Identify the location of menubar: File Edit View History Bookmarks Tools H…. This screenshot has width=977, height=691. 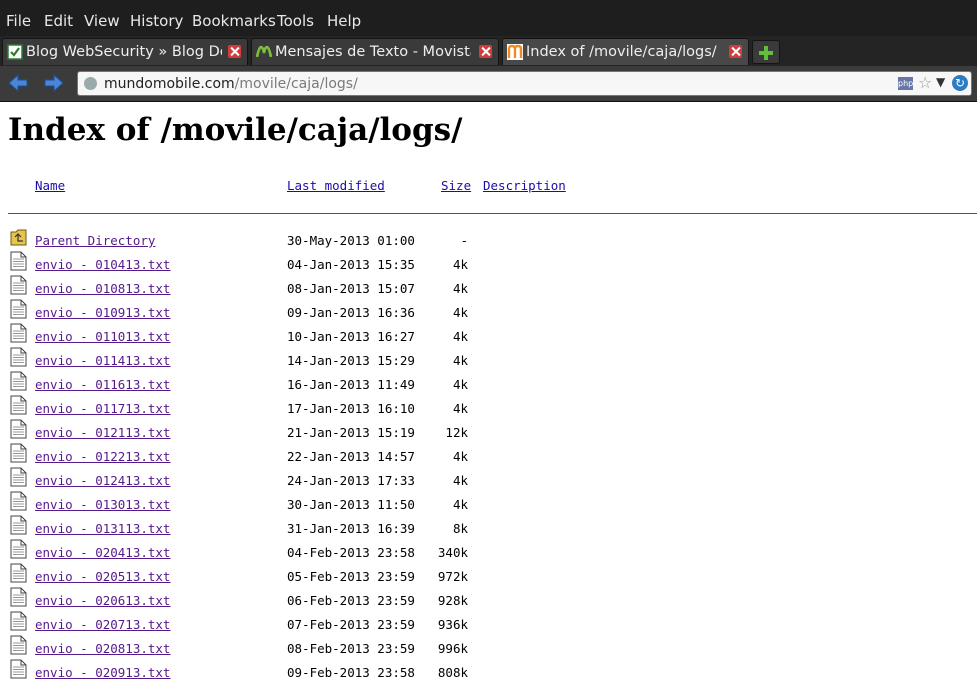
(488, 18).